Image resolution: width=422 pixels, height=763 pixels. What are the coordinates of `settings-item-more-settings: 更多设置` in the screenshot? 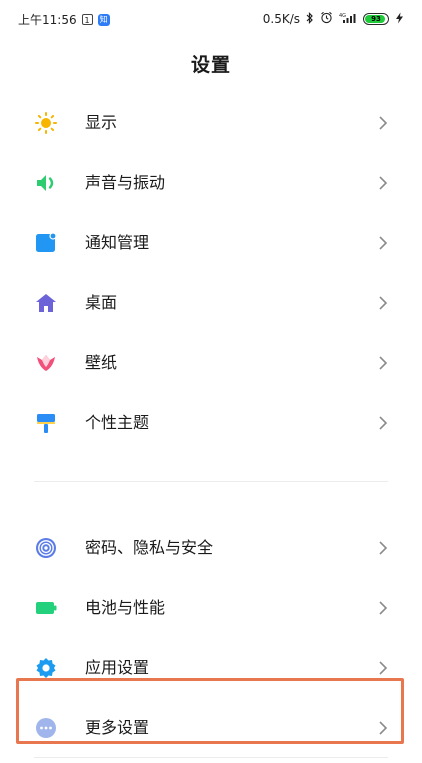 It's located at (211, 728).